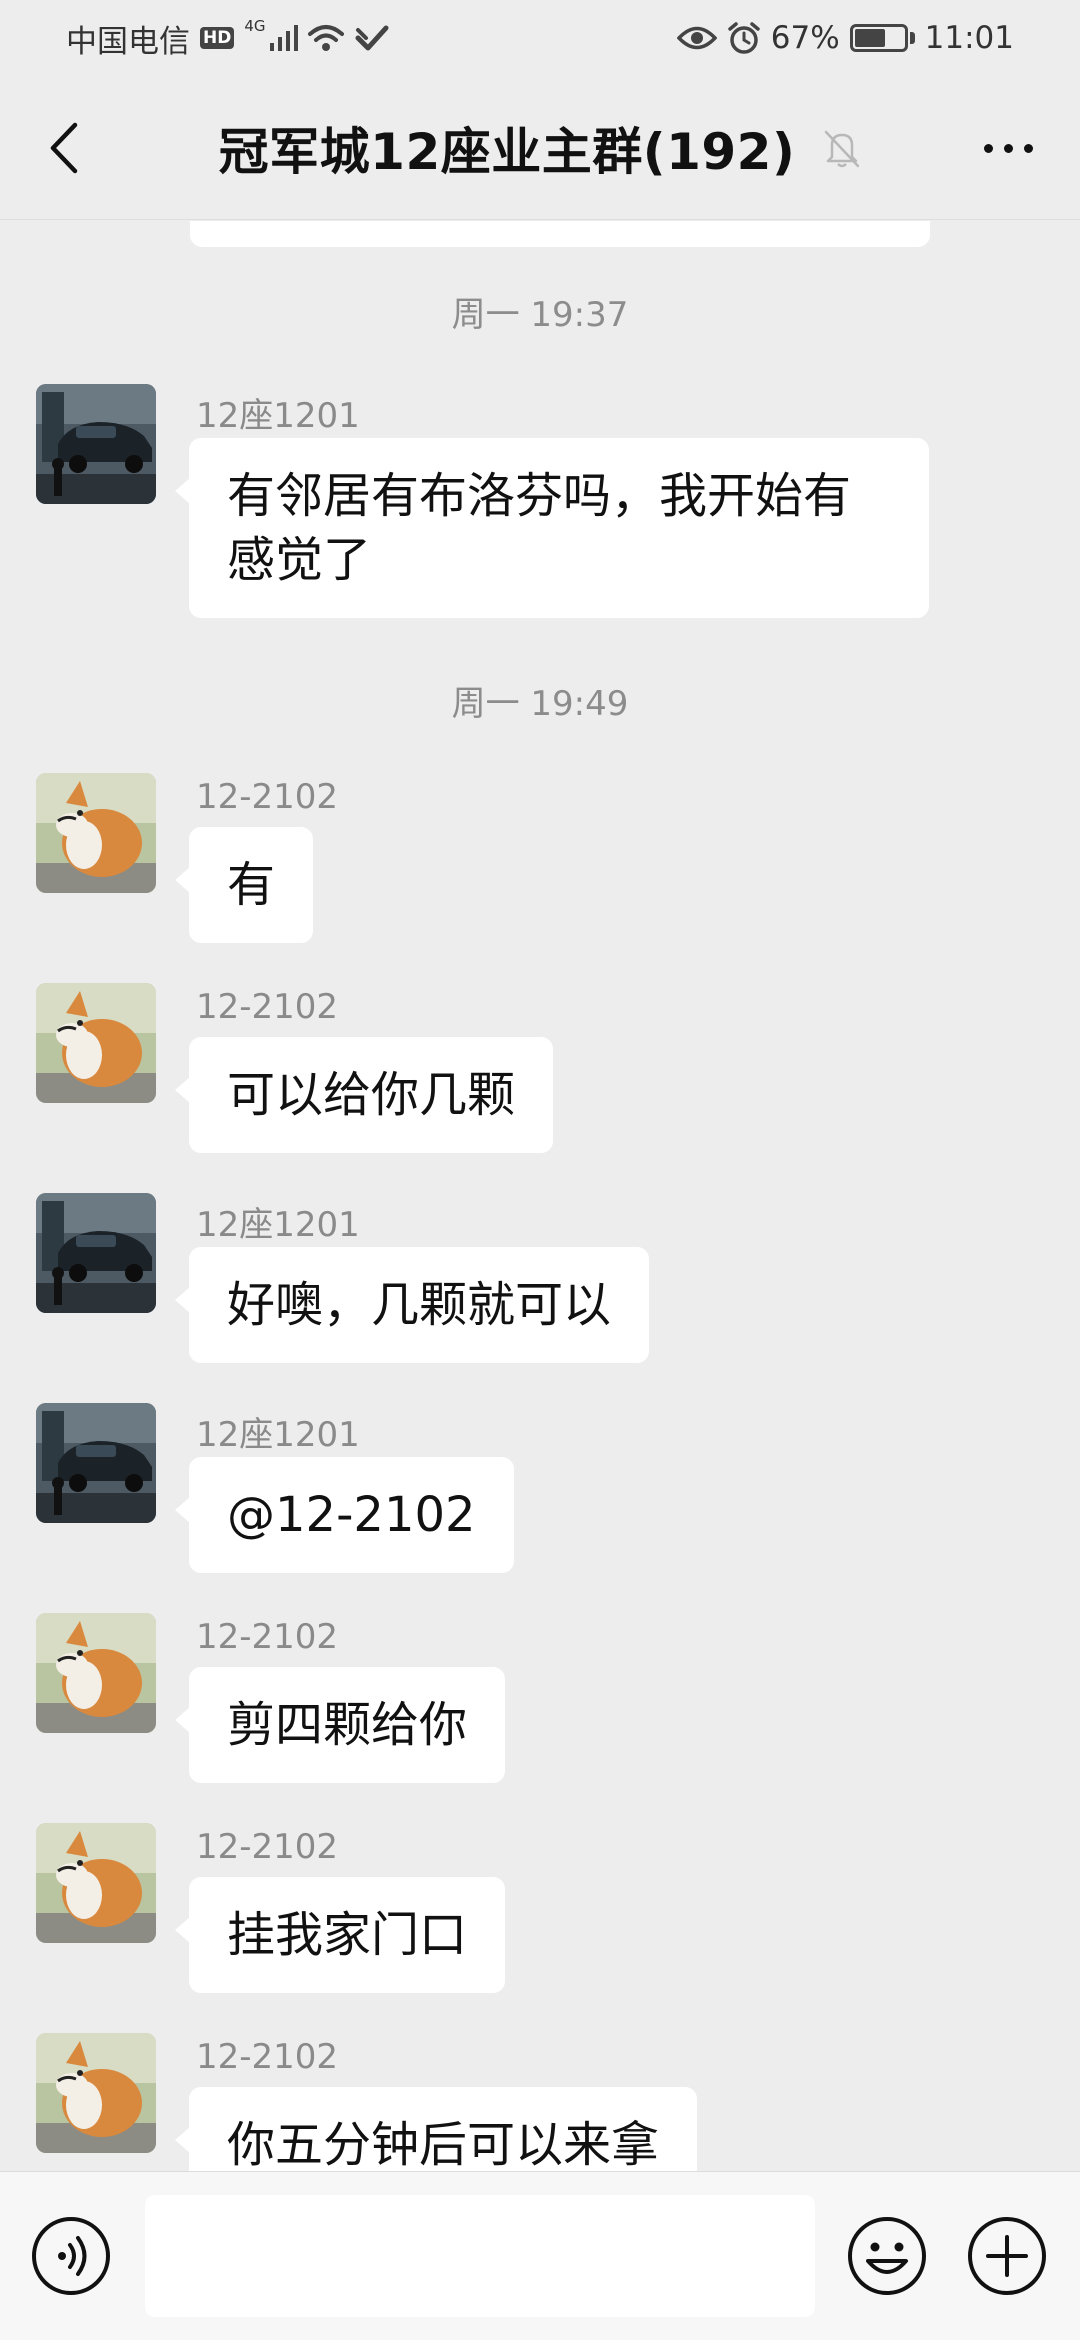 This screenshot has height=2340, width=1080. Describe the element at coordinates (244, 885) in the screenshot. I see `message-bubble: 有` at that location.